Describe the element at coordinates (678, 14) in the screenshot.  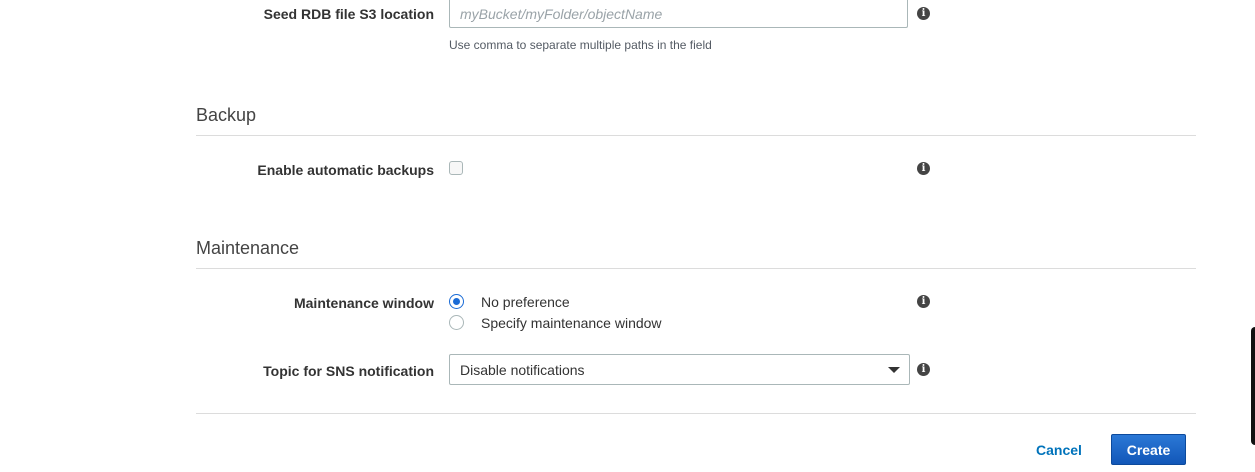
I see `seed-rdb-input` at that location.